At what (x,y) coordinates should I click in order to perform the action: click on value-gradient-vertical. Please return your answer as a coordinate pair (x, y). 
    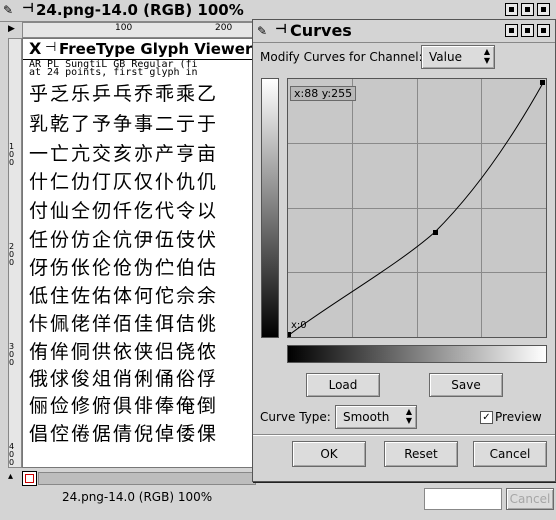
    Looking at the image, I should click on (270, 208).